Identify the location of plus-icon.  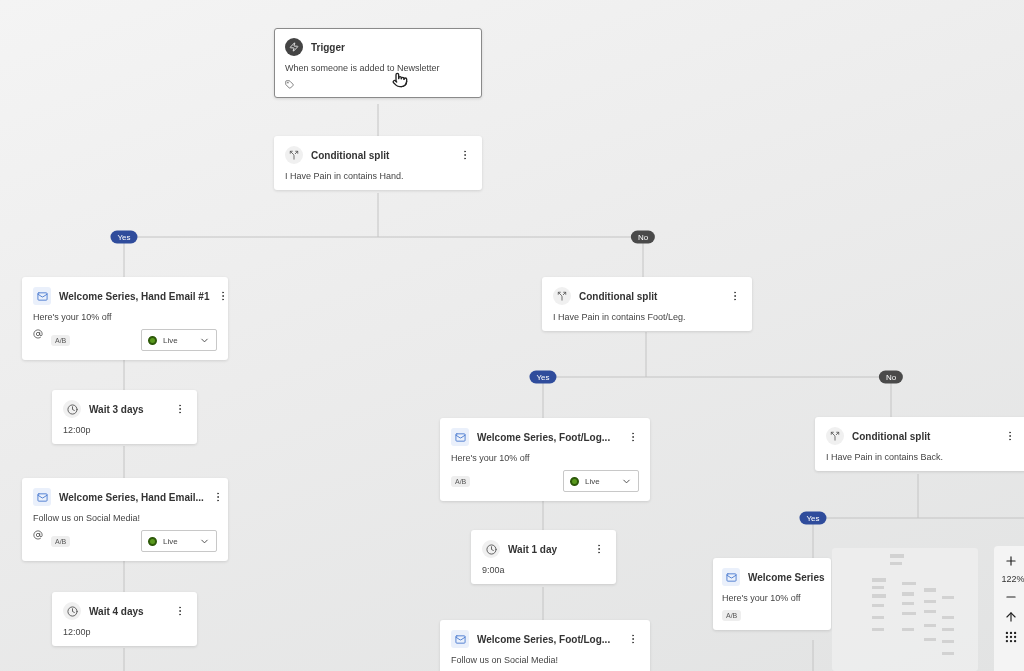
(1011, 561).